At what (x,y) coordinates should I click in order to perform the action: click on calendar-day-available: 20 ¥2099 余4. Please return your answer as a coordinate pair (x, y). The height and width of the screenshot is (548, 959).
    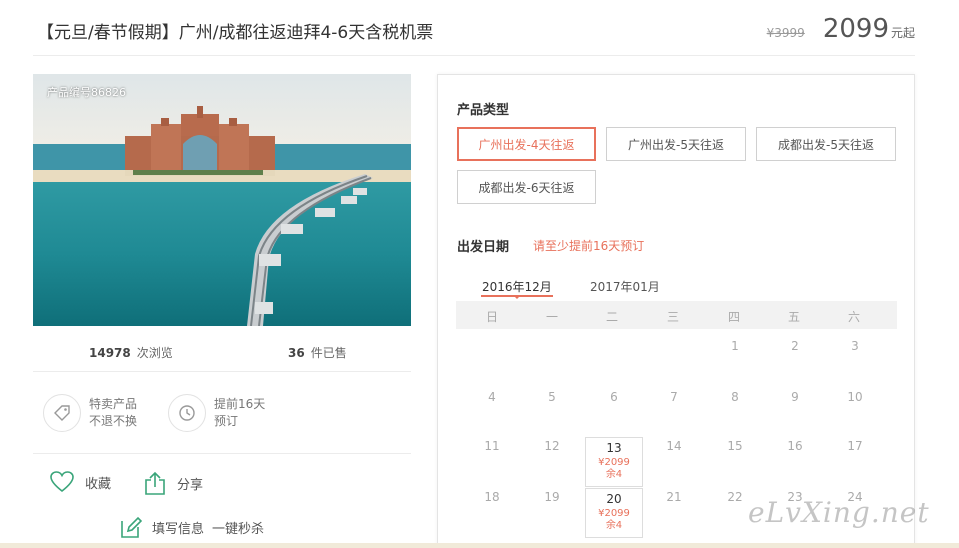
    Looking at the image, I should click on (614, 513).